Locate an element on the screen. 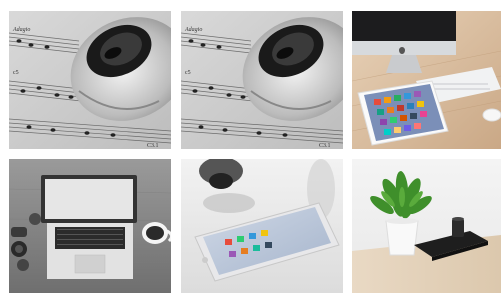 The height and width of the screenshot is (293, 501). gallery-tile-desk-tablet is located at coordinates (426, 80).